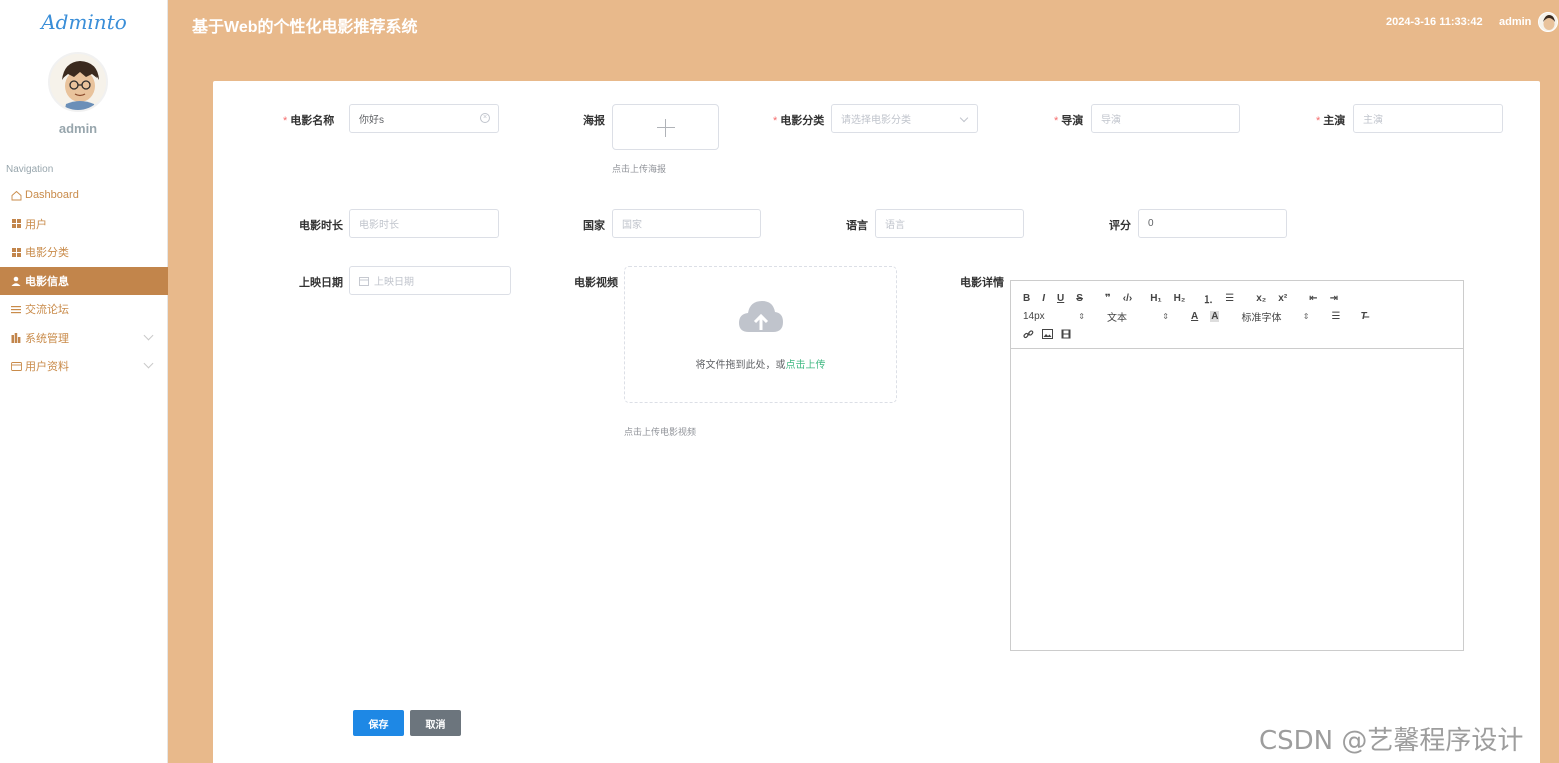 The width and height of the screenshot is (1559, 763). What do you see at coordinates (1108, 298) in the screenshot?
I see `blockquote-icon: ❞` at bounding box center [1108, 298].